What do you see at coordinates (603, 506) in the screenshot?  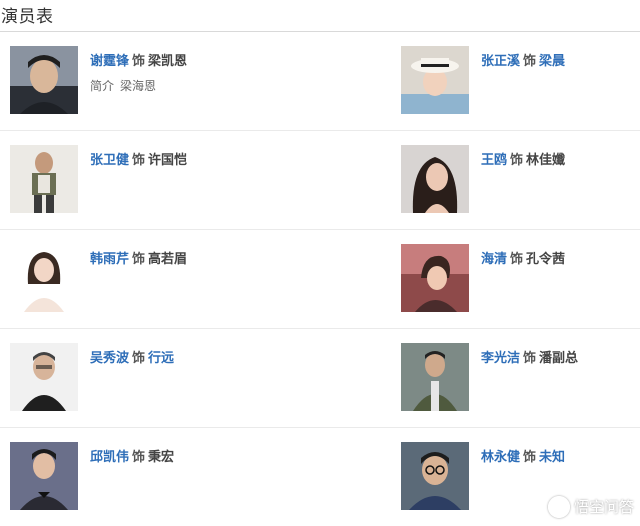 I see `watermark-text: 悟空问答` at bounding box center [603, 506].